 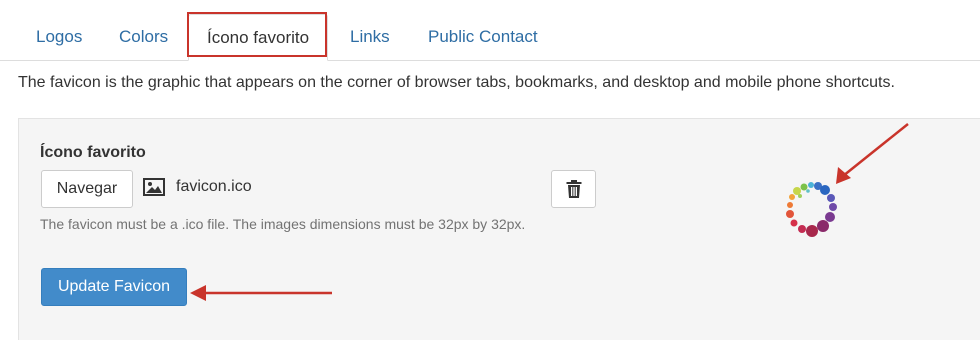 I want to click on tab-public-contact: Public Contact, so click(x=483, y=36).